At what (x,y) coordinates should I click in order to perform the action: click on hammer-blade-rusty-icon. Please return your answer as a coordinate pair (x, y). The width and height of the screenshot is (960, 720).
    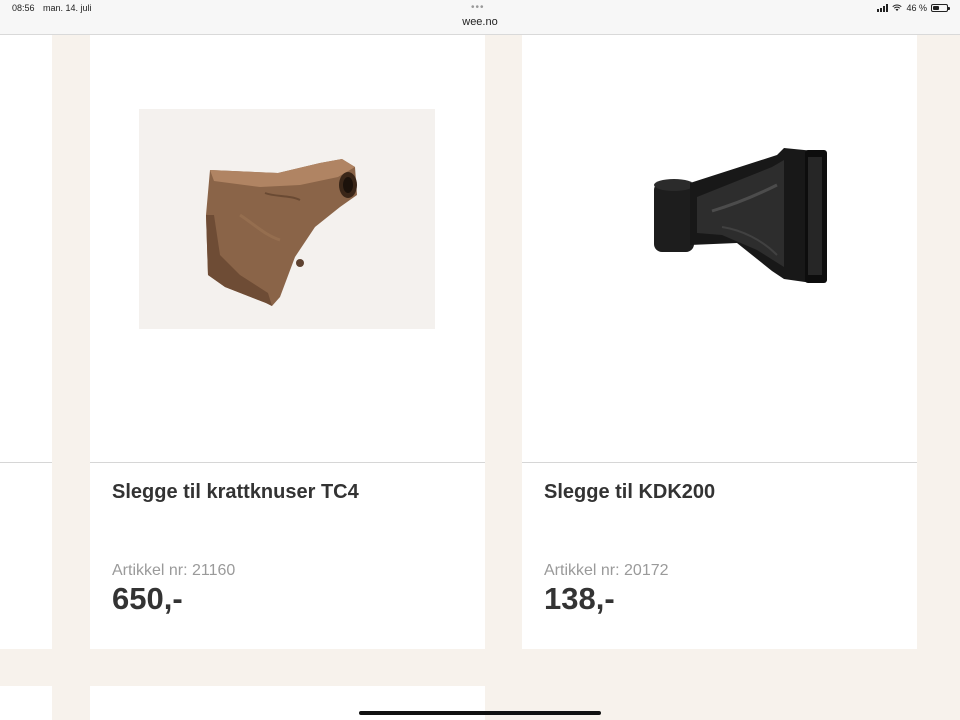
    Looking at the image, I should click on (287, 219).